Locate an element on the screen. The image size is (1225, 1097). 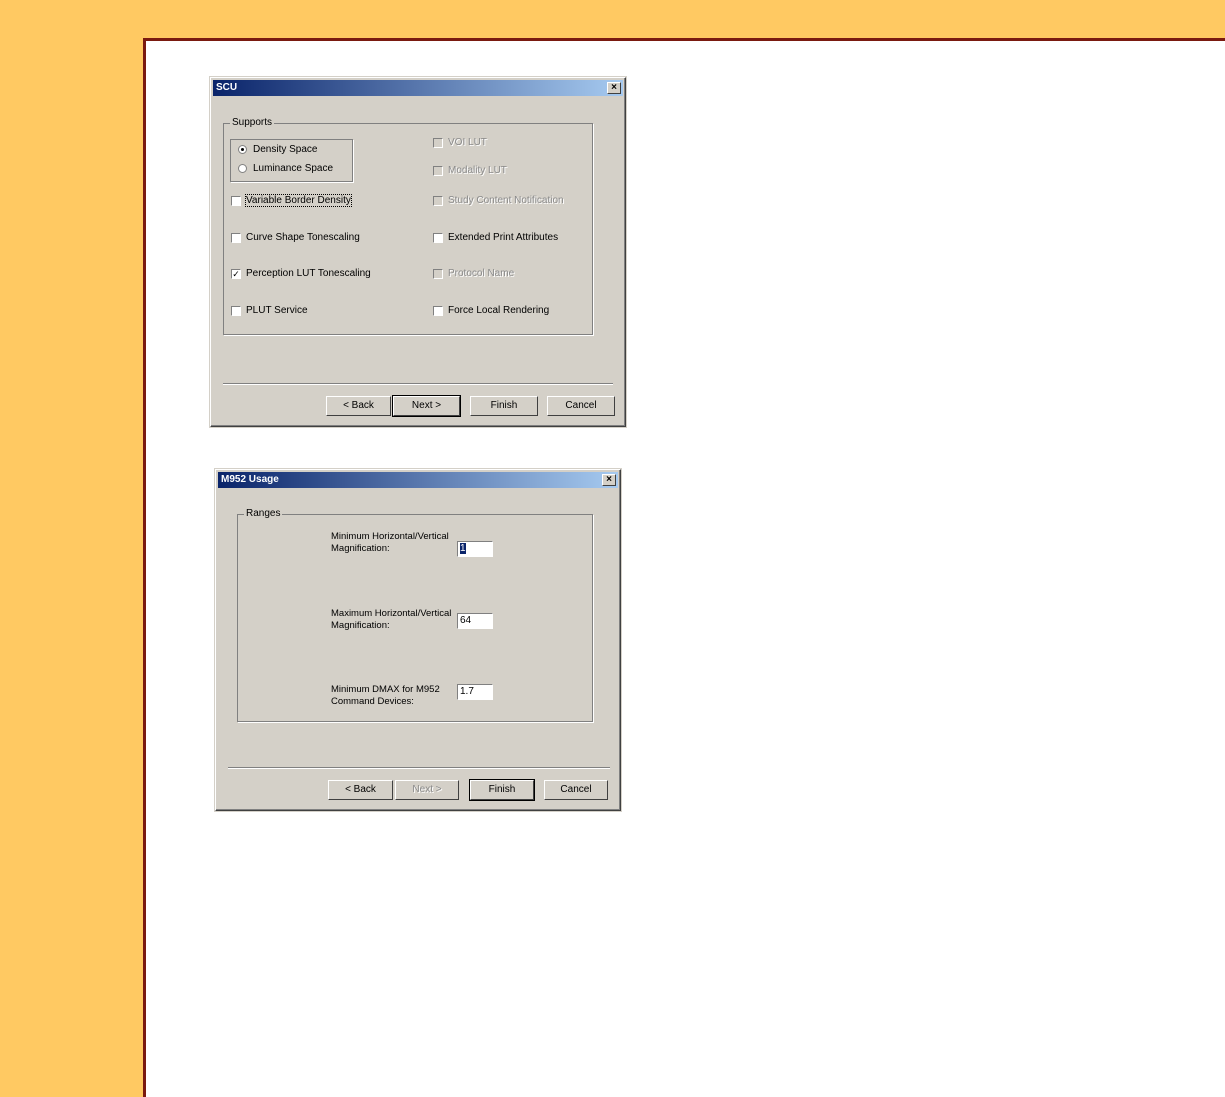
study-content-notification-label: Study Content Notification is located at coordinates (506, 200).